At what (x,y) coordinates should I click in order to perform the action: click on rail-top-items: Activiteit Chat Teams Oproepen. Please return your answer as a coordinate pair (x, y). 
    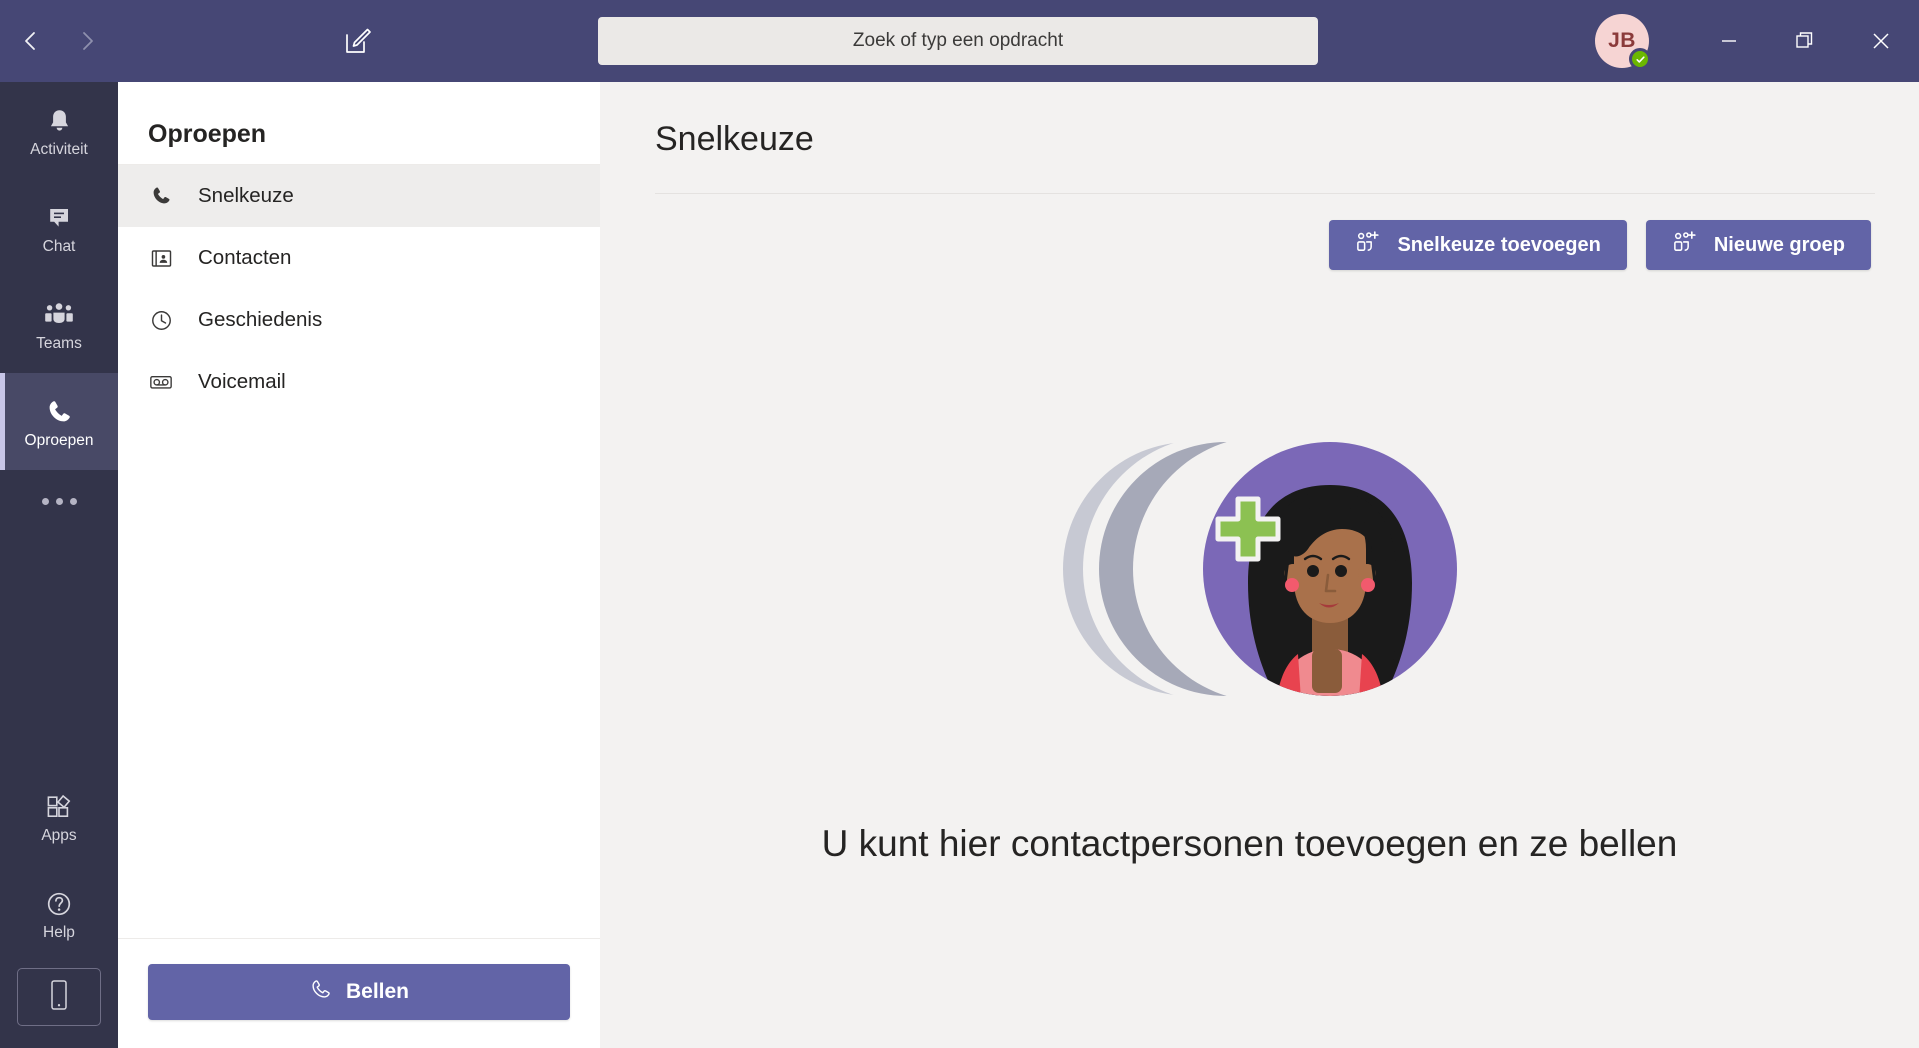
    Looking at the image, I should click on (59, 307).